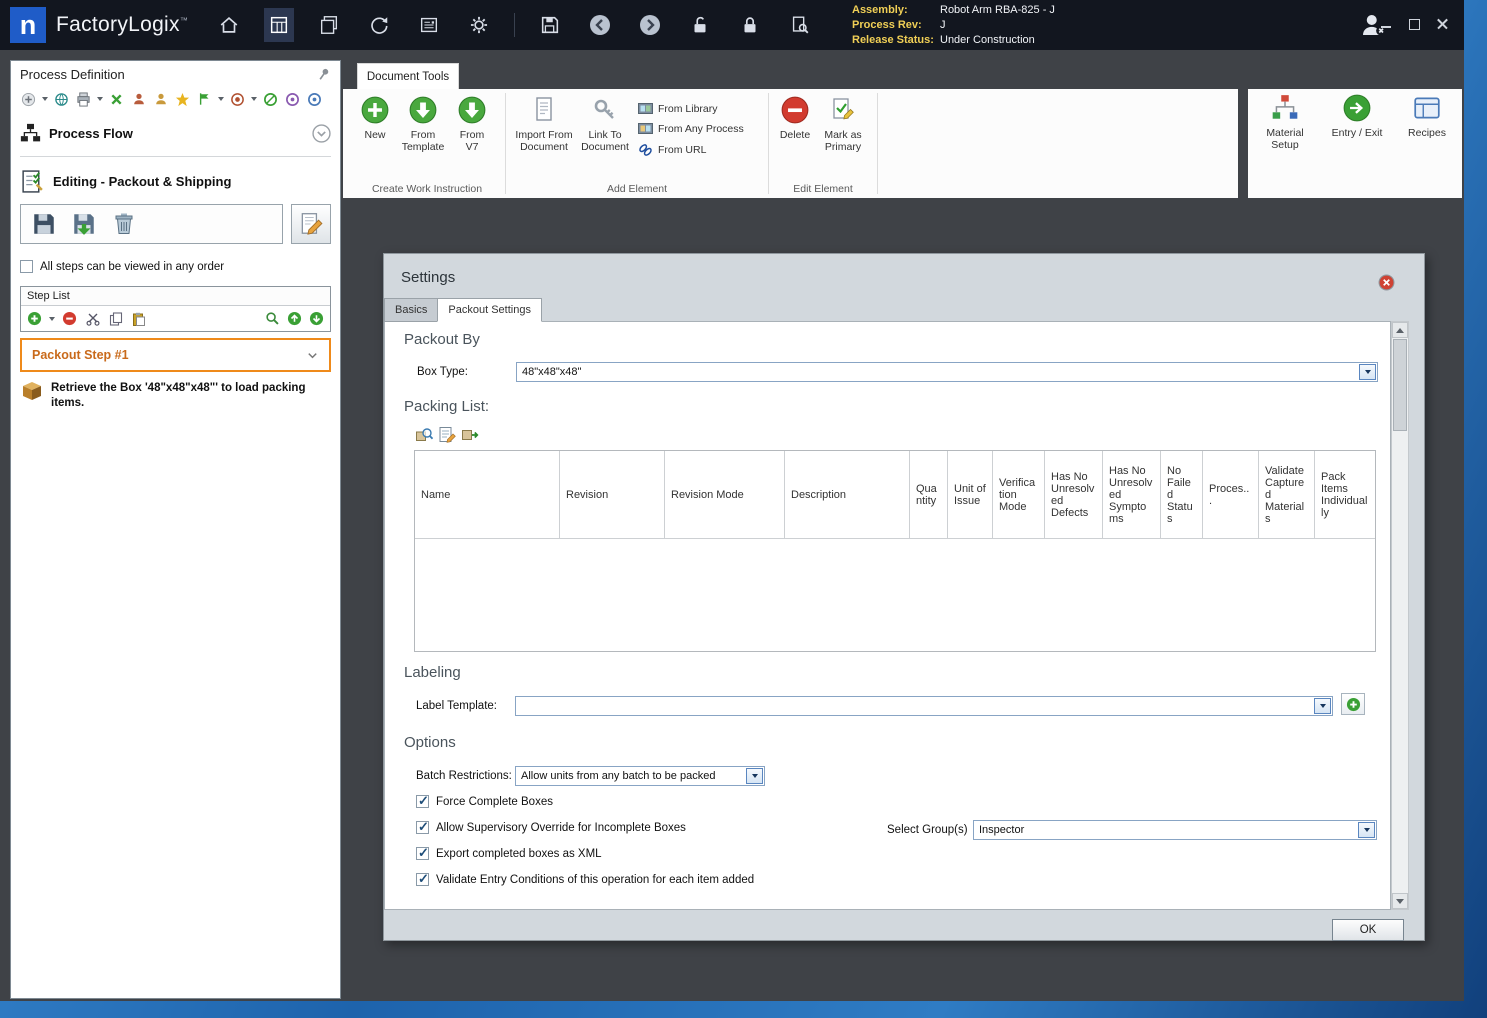 The width and height of the screenshot is (1487, 1018). Describe the element at coordinates (422, 879) in the screenshot. I see `validate-entry-conditions-checkbox` at that location.